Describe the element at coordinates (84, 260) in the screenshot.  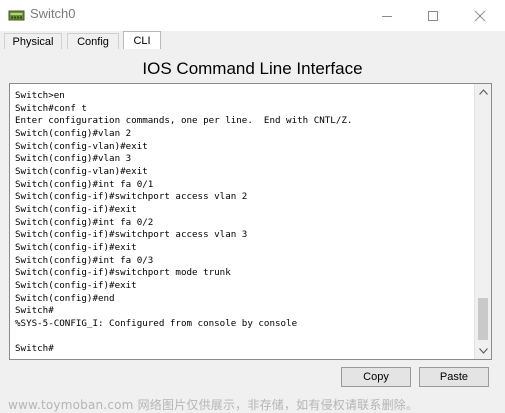
I see `console-line: Switch(config)#int fa 0/3` at that location.